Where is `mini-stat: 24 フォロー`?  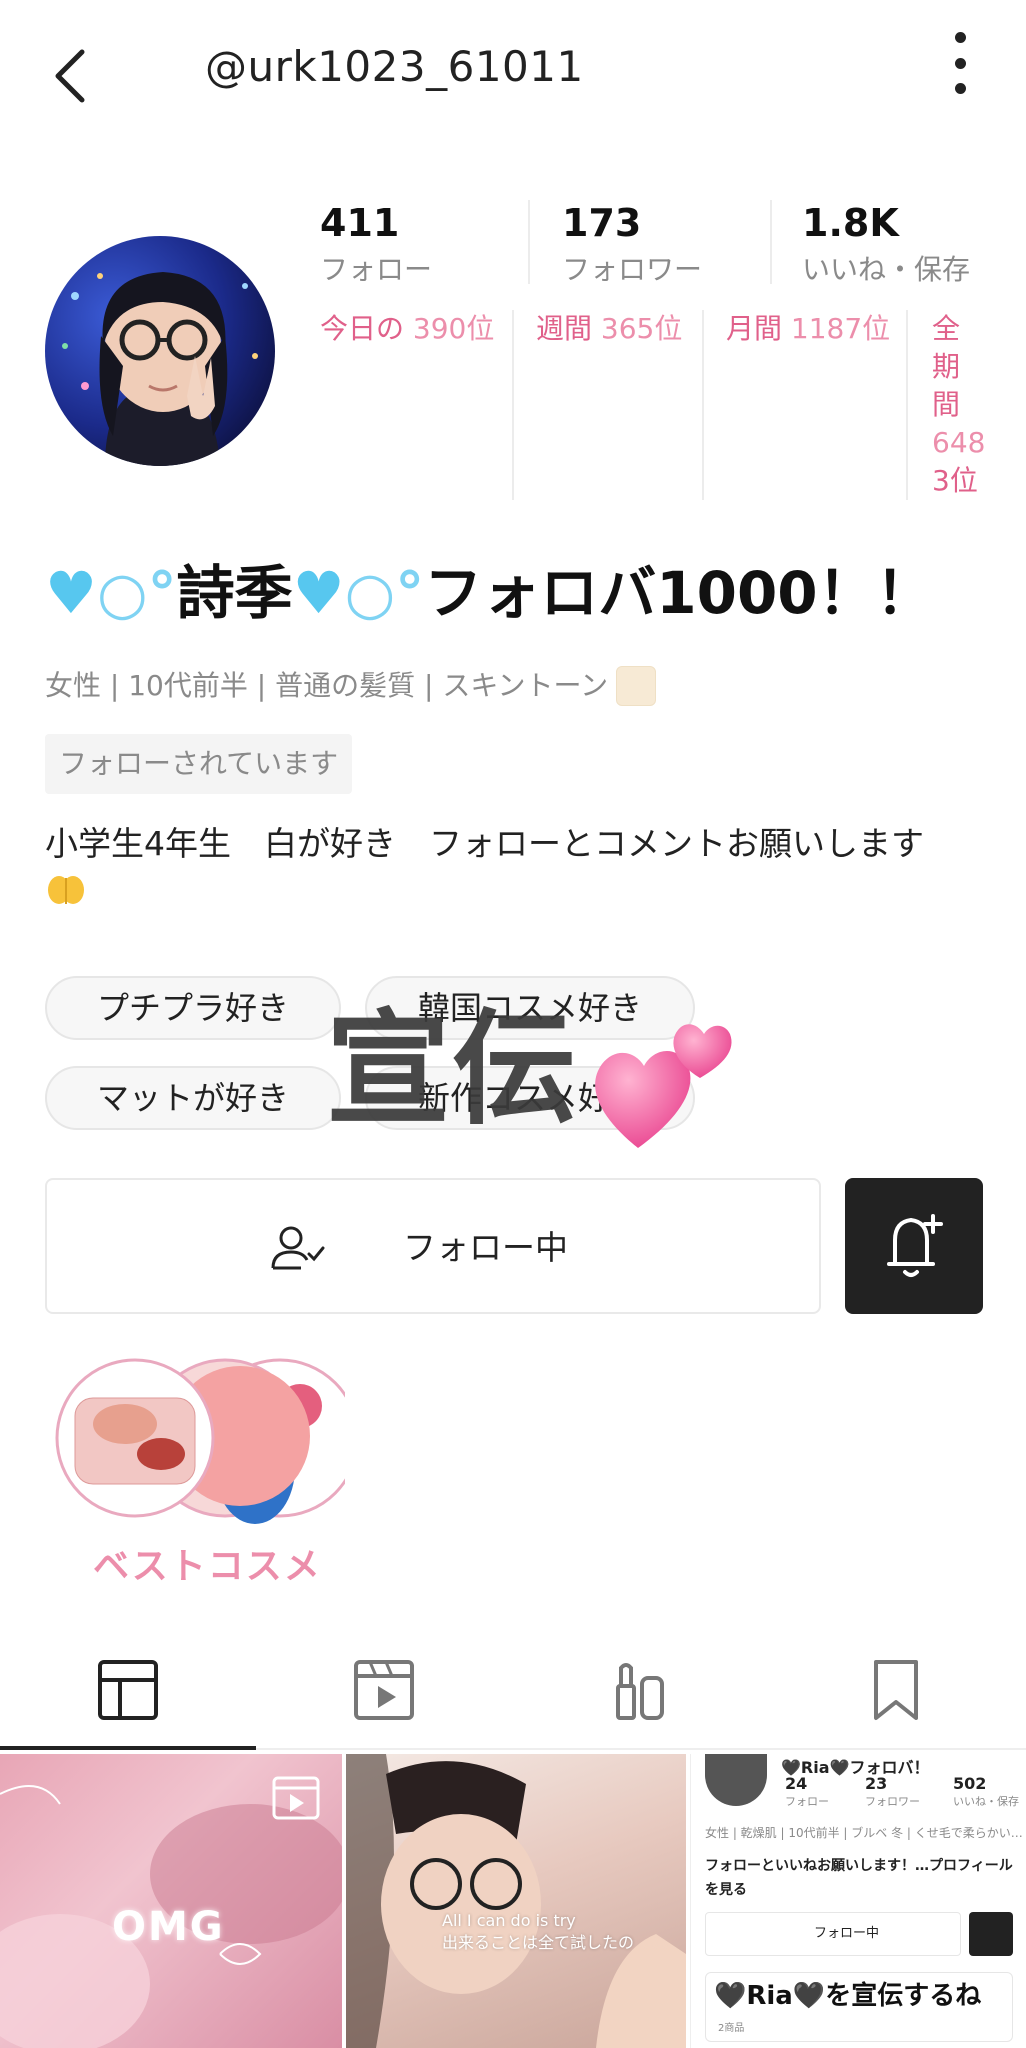 mini-stat: 24 フォロー is located at coordinates (807, 1792).